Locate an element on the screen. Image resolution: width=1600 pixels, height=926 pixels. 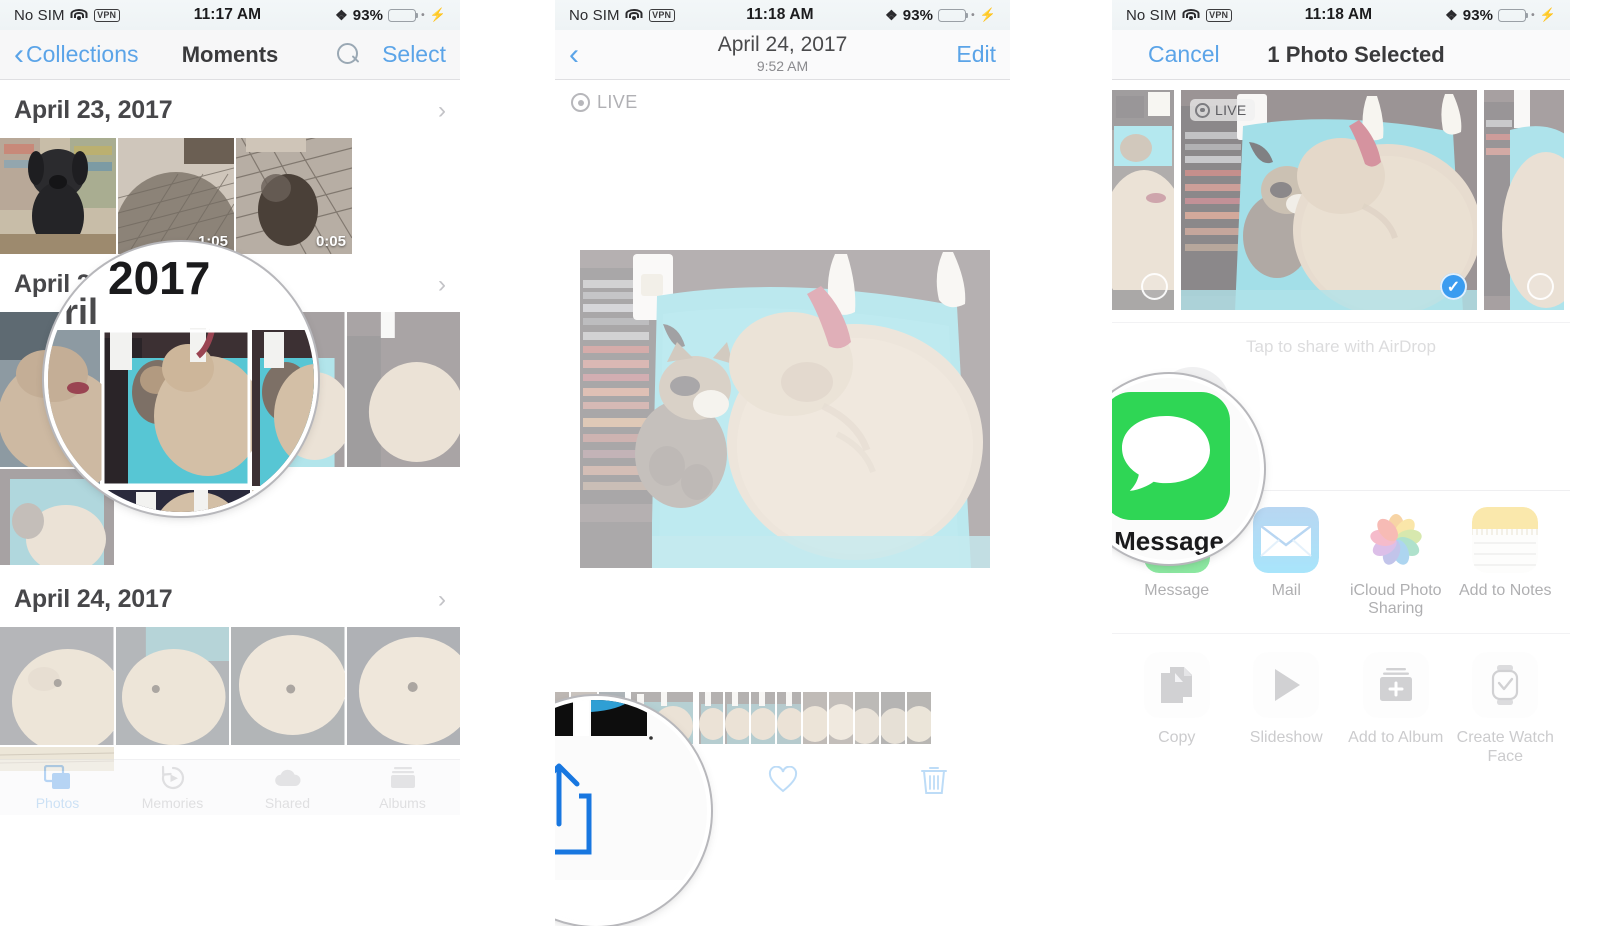
share-action-copy: Copy is located at coordinates (1177, 709).